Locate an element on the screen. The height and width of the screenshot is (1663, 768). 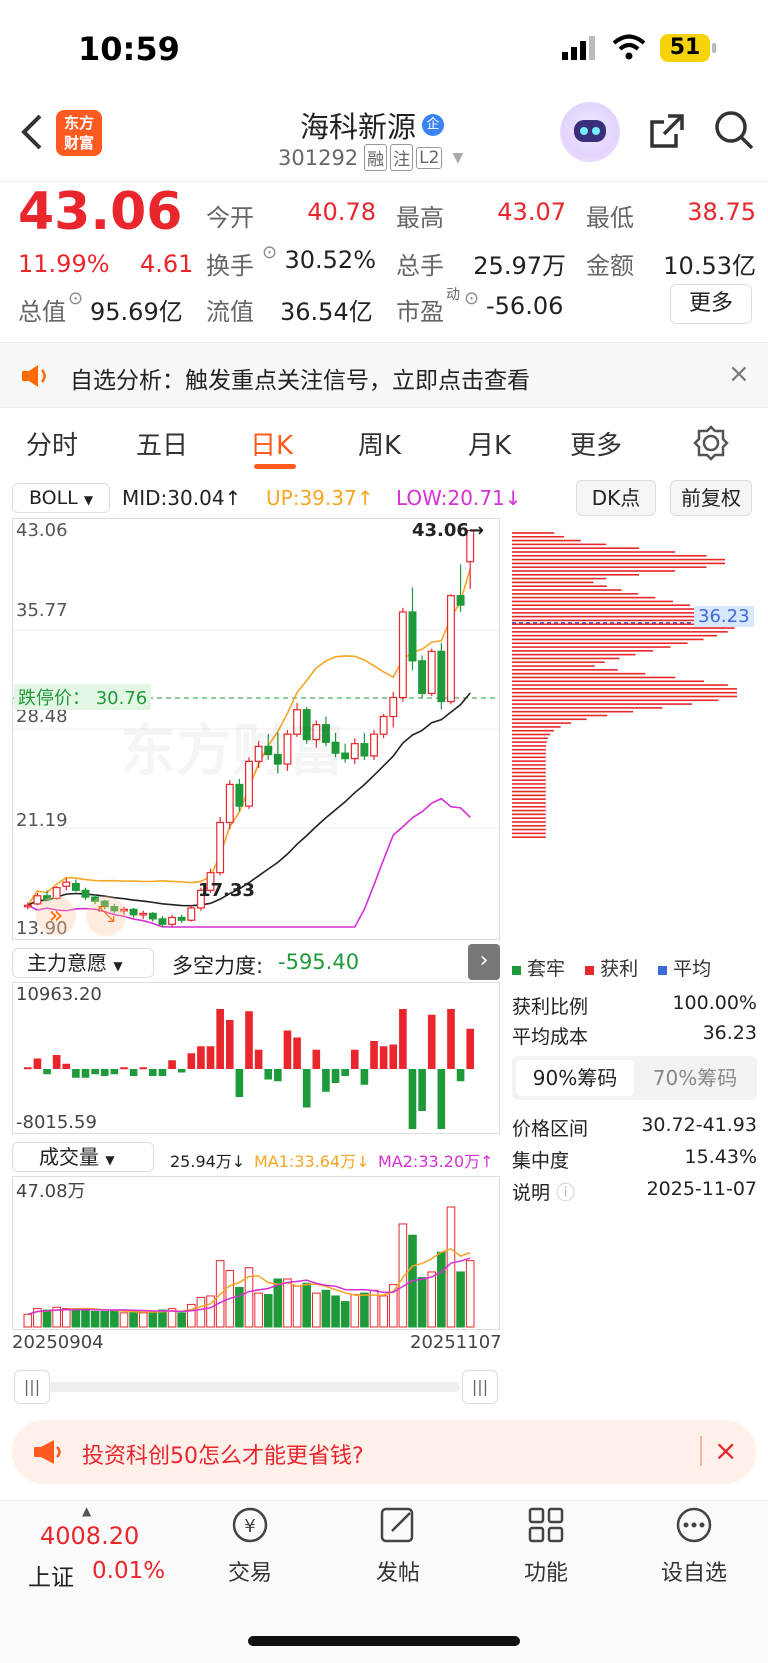
more-button: 更多 is located at coordinates (711, 304).